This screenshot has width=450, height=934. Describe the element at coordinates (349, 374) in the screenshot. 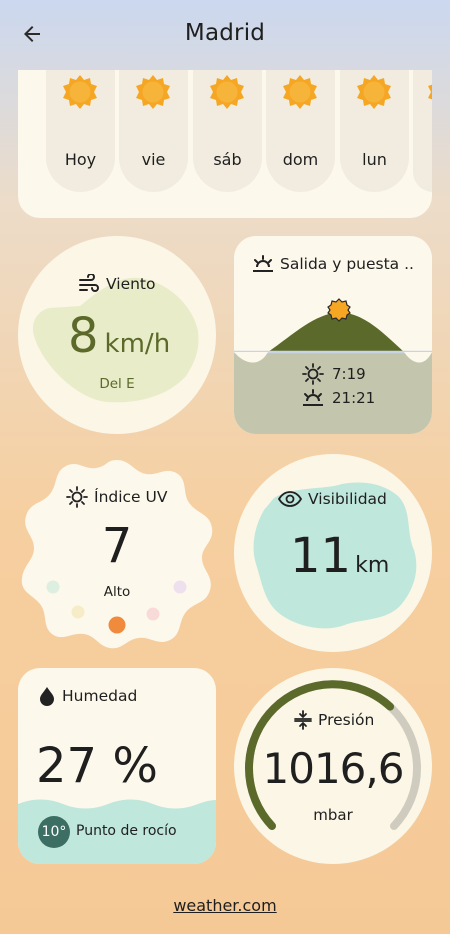

I see `sunrise-time: 7:19` at that location.